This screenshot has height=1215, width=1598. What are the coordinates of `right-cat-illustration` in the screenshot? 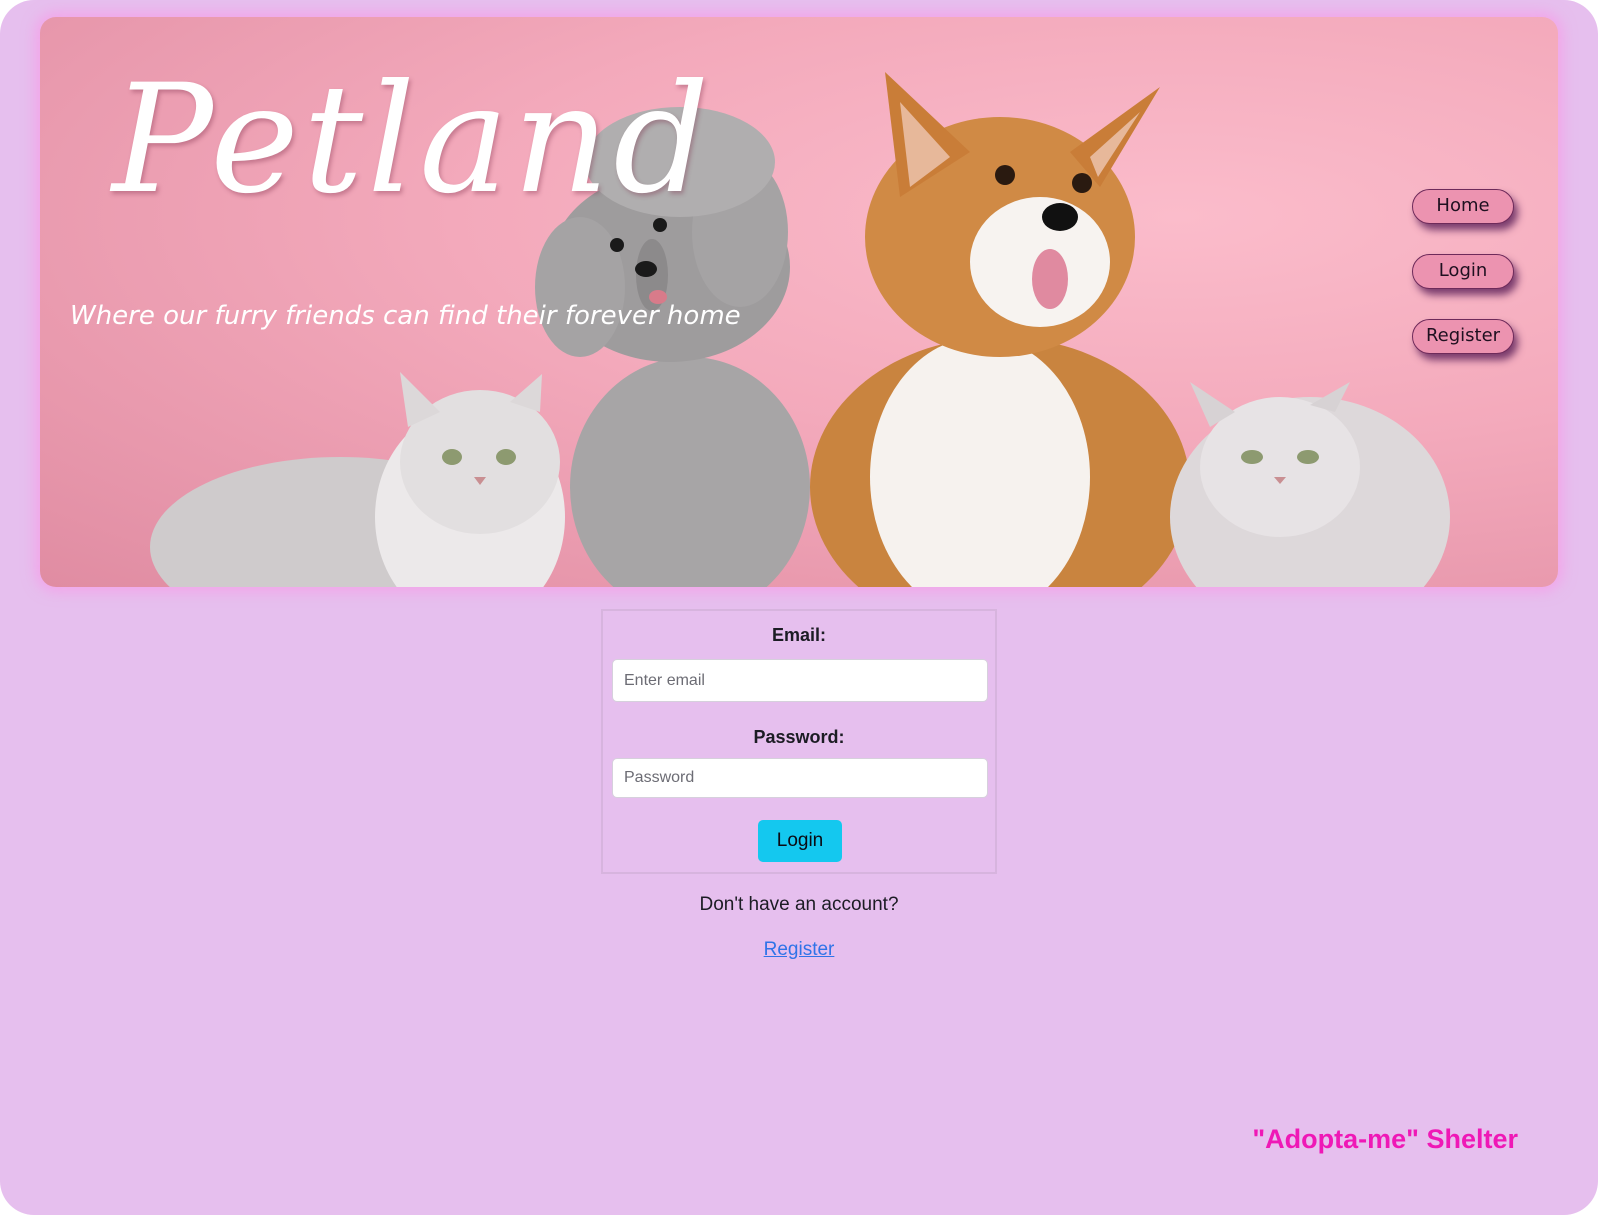 It's located at (1310, 484).